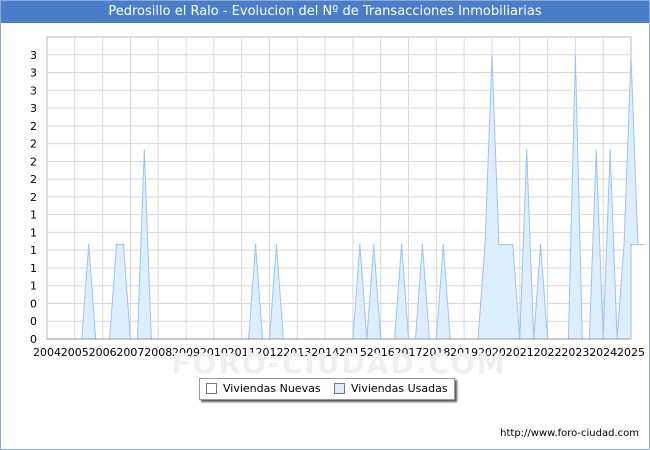  I want to click on legend-item-nuevas: Viviendas Nuevas, so click(263, 389).